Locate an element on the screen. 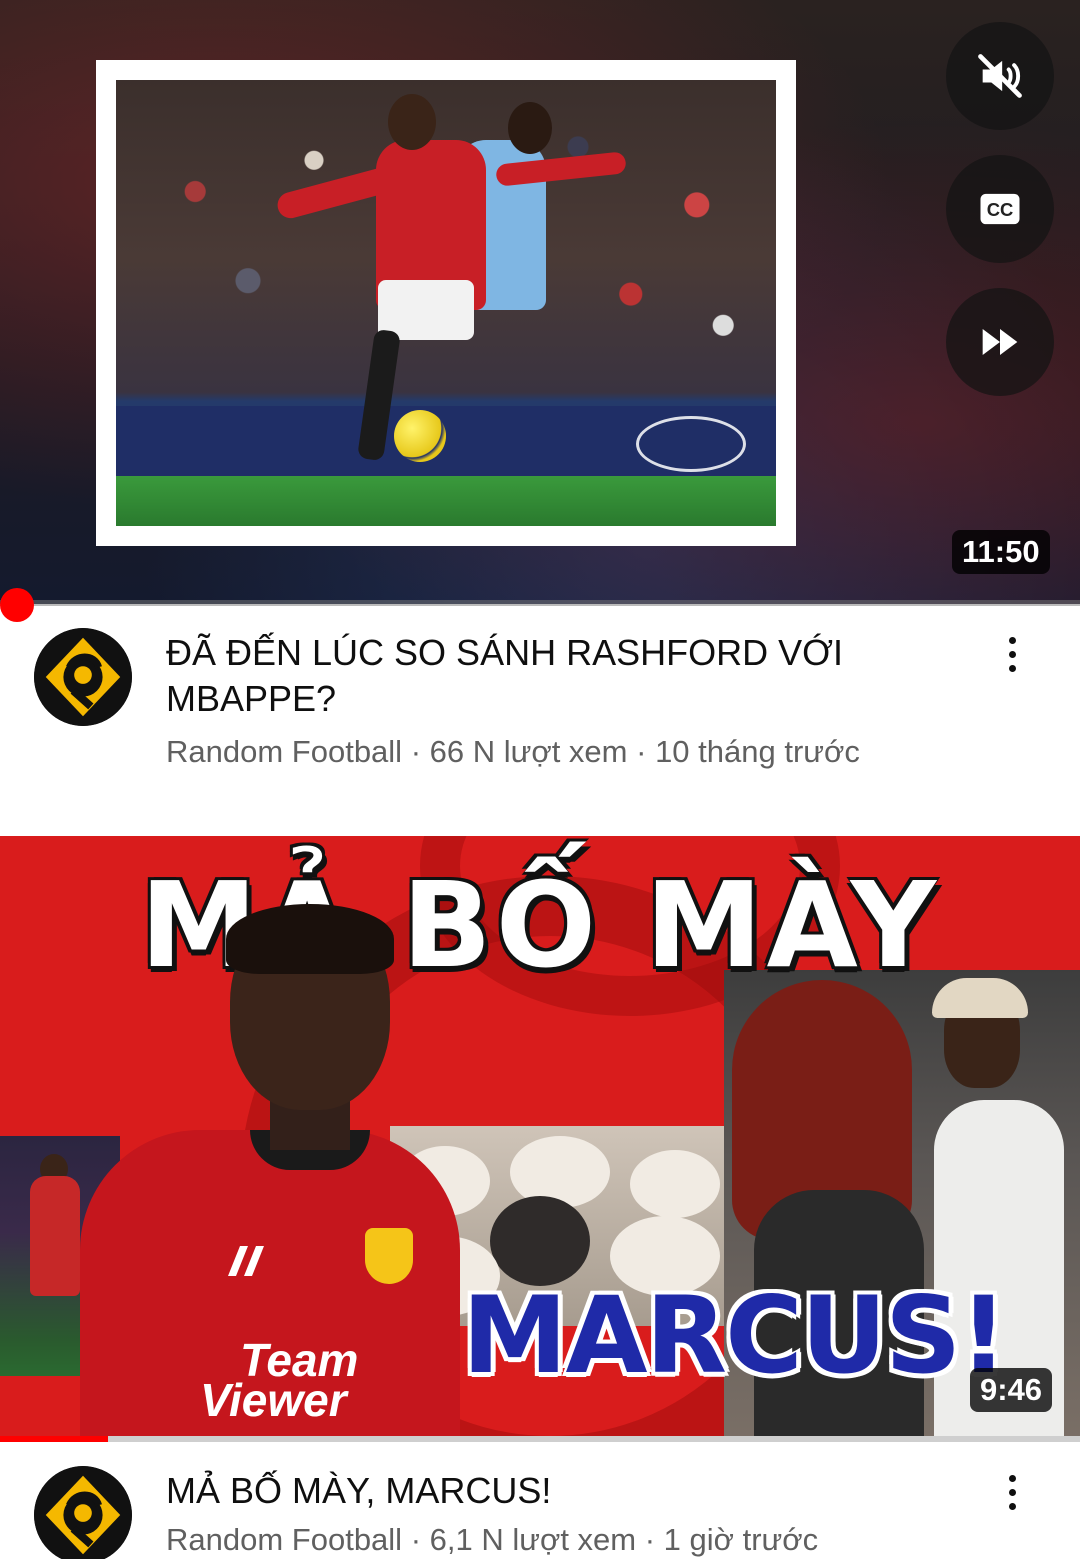  mini-player is located at coordinates (55, 1236).